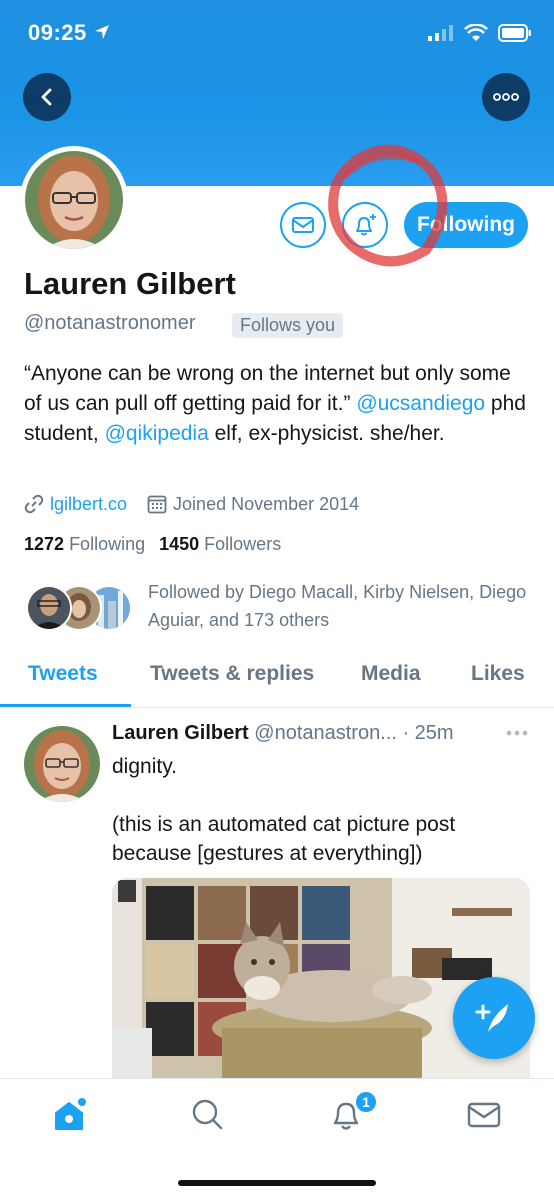  I want to click on tweet-text-line: dignity., so click(144, 766).